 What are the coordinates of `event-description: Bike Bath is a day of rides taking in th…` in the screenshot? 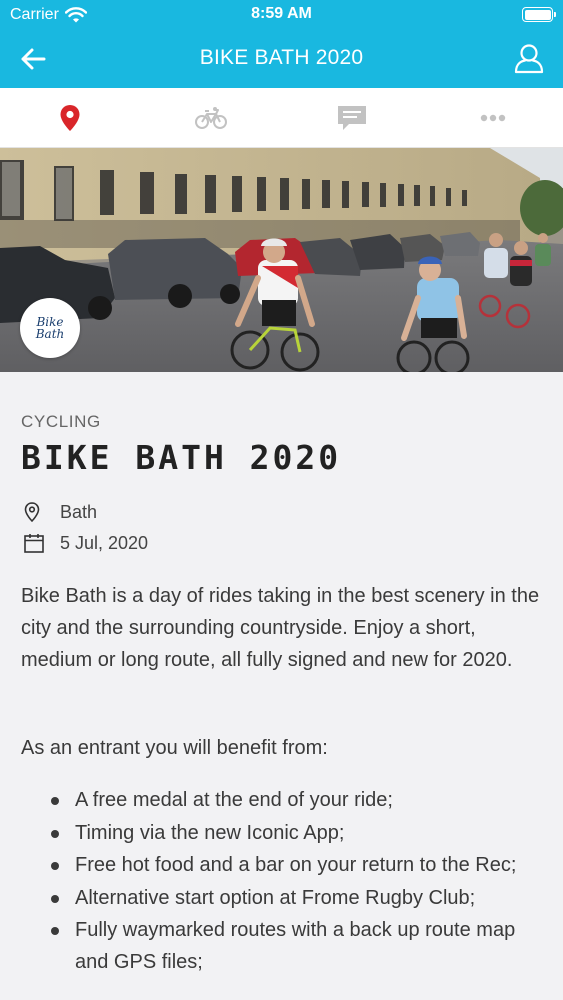 It's located at (280, 628).